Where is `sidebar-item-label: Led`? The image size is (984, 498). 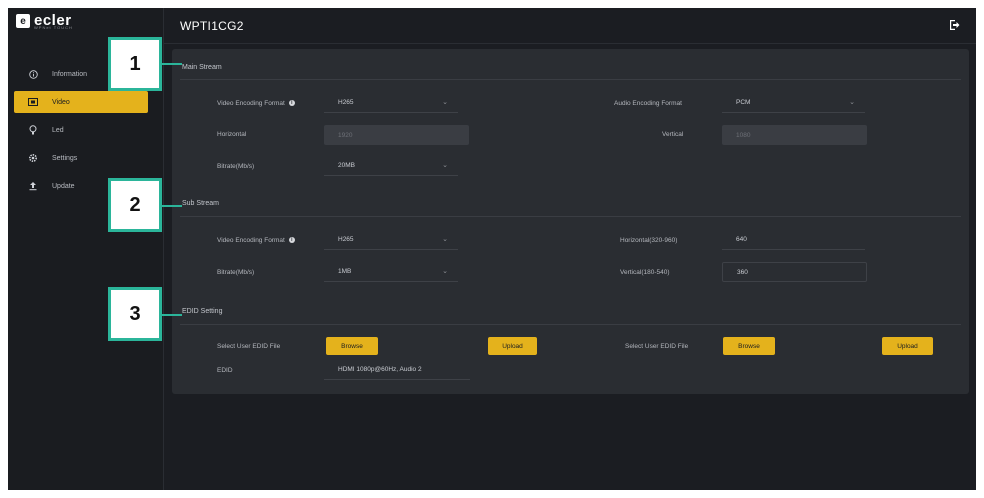
sidebar-item-label: Led is located at coordinates (58, 130).